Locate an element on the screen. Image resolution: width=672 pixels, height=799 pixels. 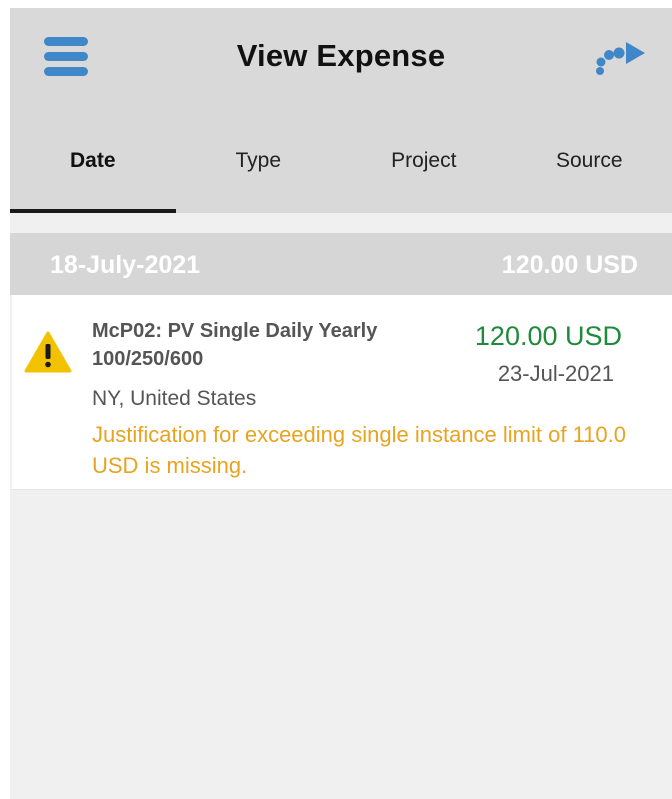
tab-project: Project is located at coordinates (424, 160).